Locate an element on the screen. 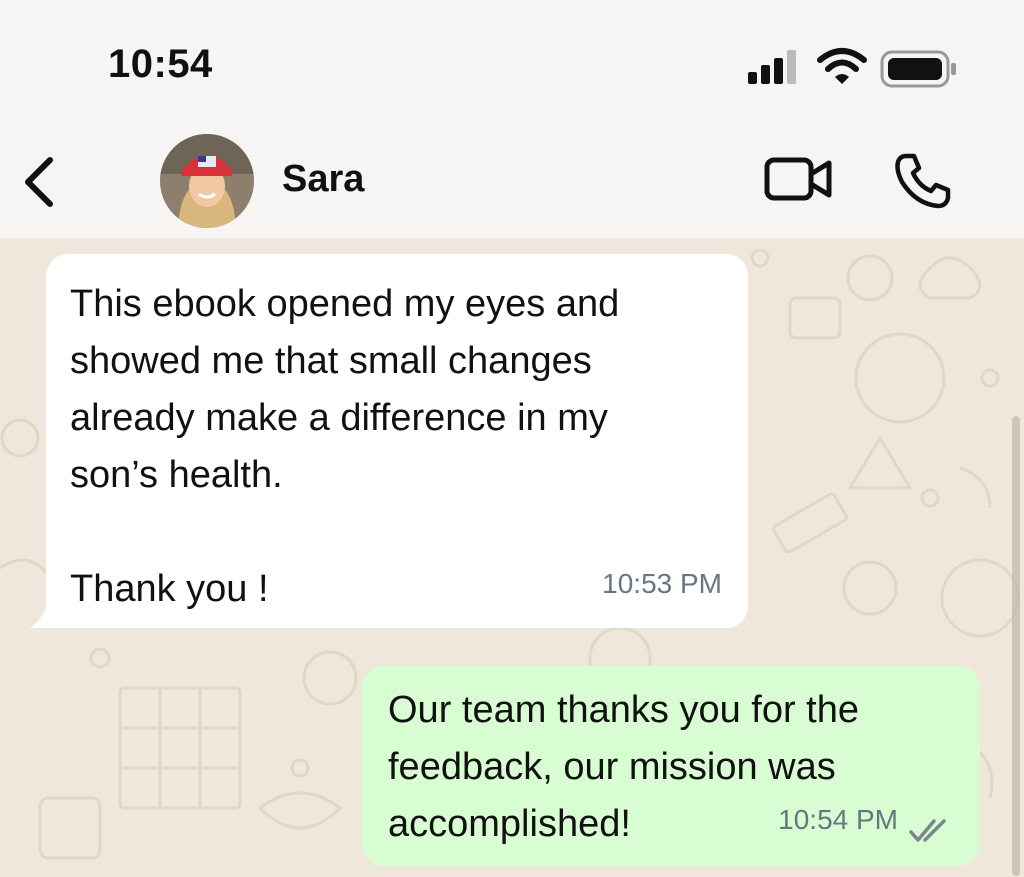 This screenshot has height=877, width=1024. battery-icon is located at coordinates (918, 69).